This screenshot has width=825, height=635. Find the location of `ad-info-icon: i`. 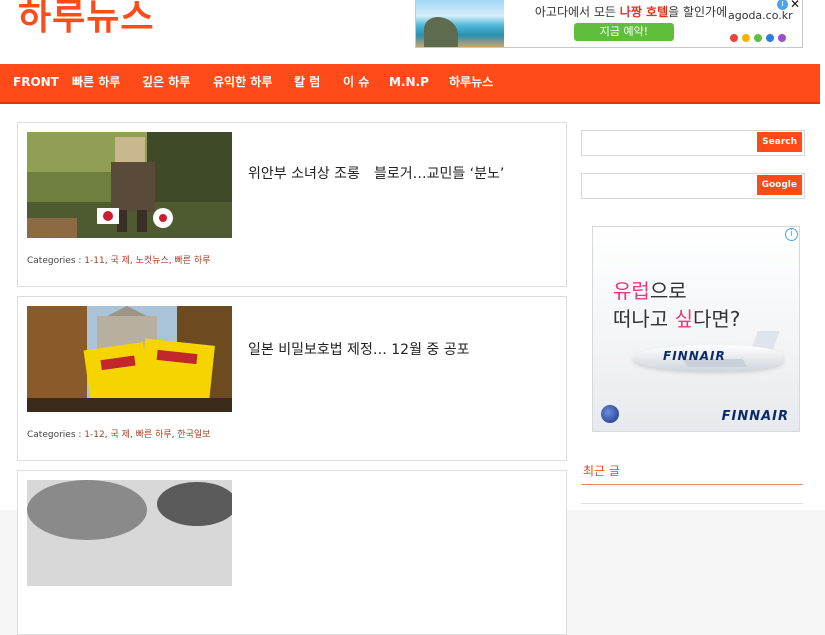

ad-info-icon: i is located at coordinates (791, 234).